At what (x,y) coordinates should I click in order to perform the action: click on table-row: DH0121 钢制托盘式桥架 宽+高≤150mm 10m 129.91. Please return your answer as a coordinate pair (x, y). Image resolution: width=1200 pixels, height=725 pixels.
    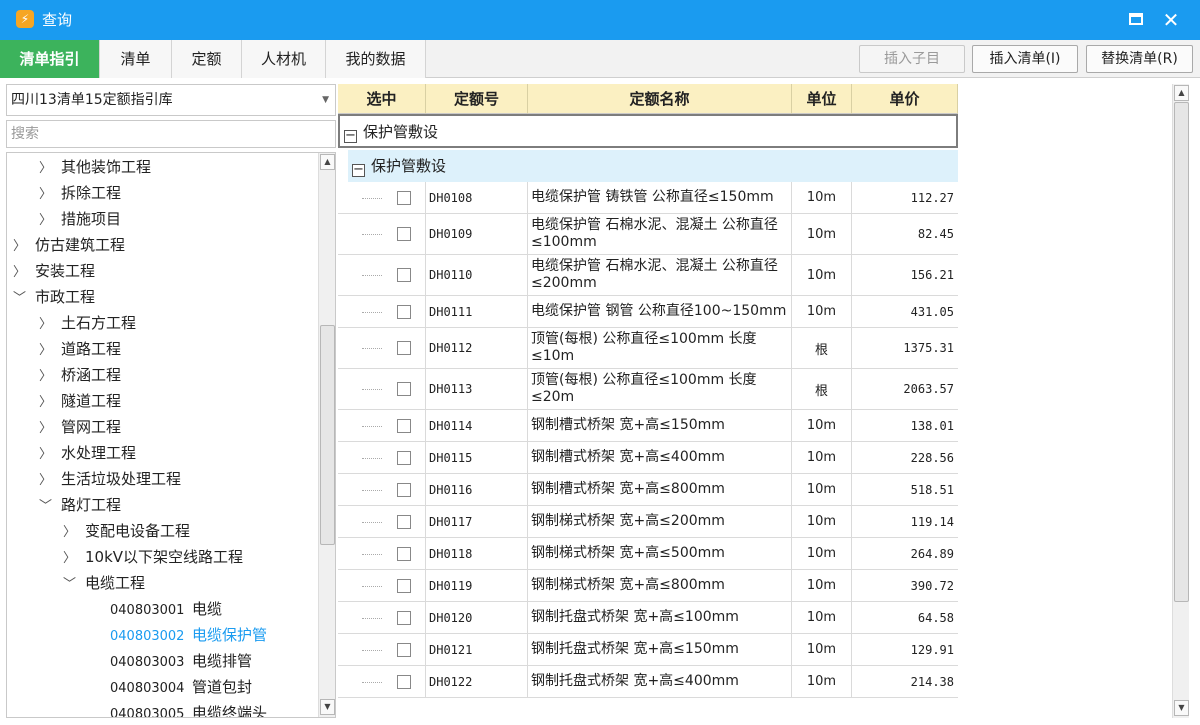
    Looking at the image, I should click on (648, 650).